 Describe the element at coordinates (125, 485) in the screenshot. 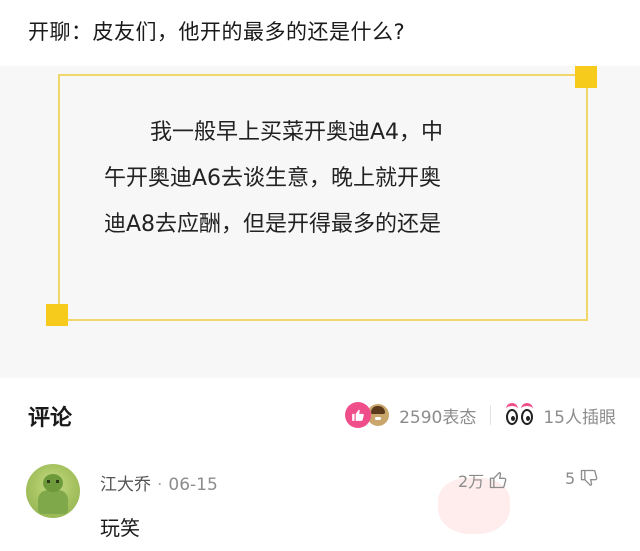

I see `comment-author: 江大乔` at that location.